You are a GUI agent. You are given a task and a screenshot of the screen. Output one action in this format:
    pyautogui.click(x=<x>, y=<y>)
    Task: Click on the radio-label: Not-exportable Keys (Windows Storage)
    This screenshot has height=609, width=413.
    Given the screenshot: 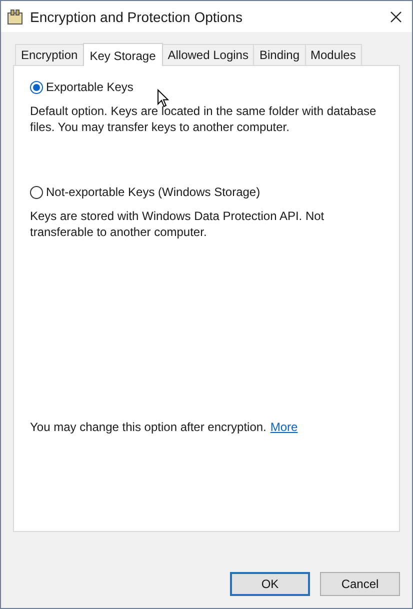 What is the action you would take?
    pyautogui.click(x=153, y=192)
    